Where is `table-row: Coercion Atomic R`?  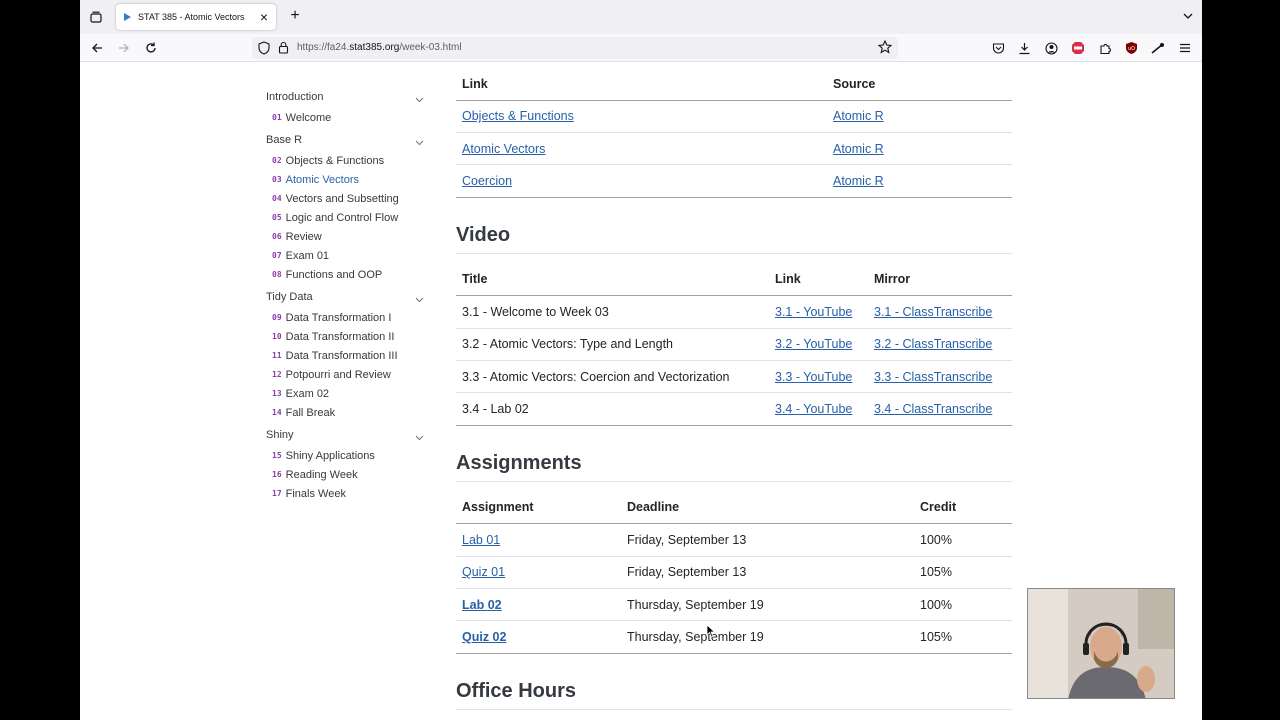 table-row: Coercion Atomic R is located at coordinates (734, 181).